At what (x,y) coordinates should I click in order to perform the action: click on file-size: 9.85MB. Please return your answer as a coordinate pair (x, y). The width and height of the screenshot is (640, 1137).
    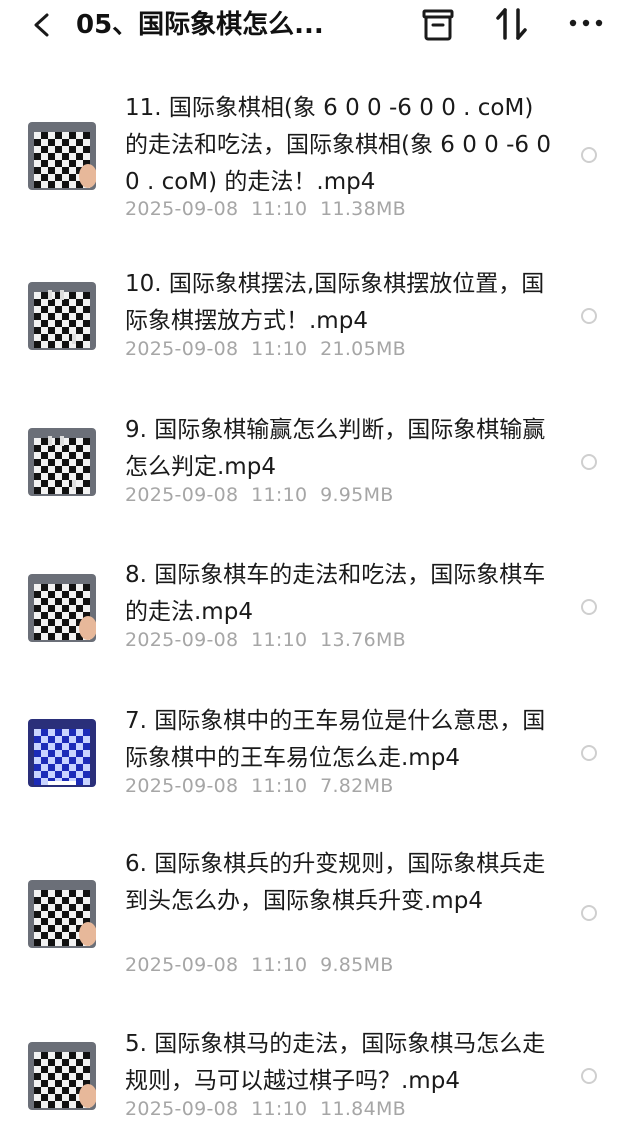
    Looking at the image, I should click on (357, 965).